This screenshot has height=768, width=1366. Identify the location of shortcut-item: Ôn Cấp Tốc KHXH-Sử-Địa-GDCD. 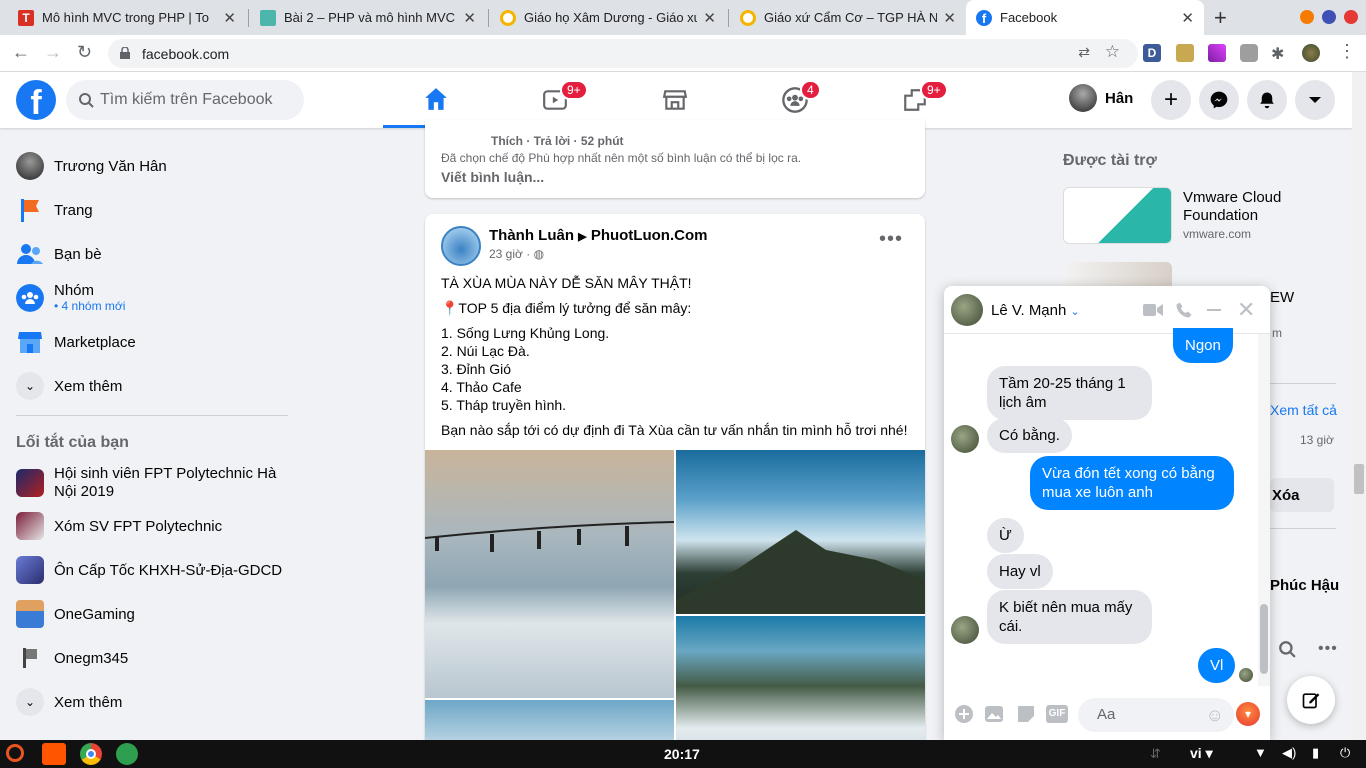
(149, 570).